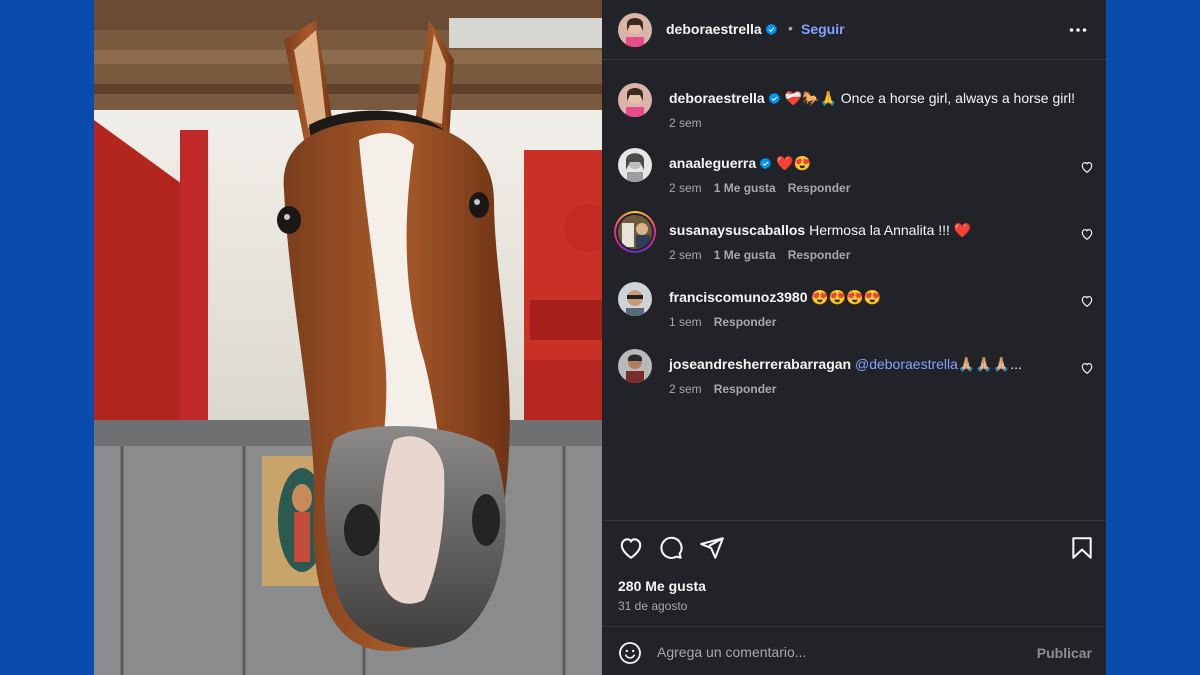 The image size is (1200, 675). Describe the element at coordinates (712, 548) in the screenshot. I see `share-icon` at that location.